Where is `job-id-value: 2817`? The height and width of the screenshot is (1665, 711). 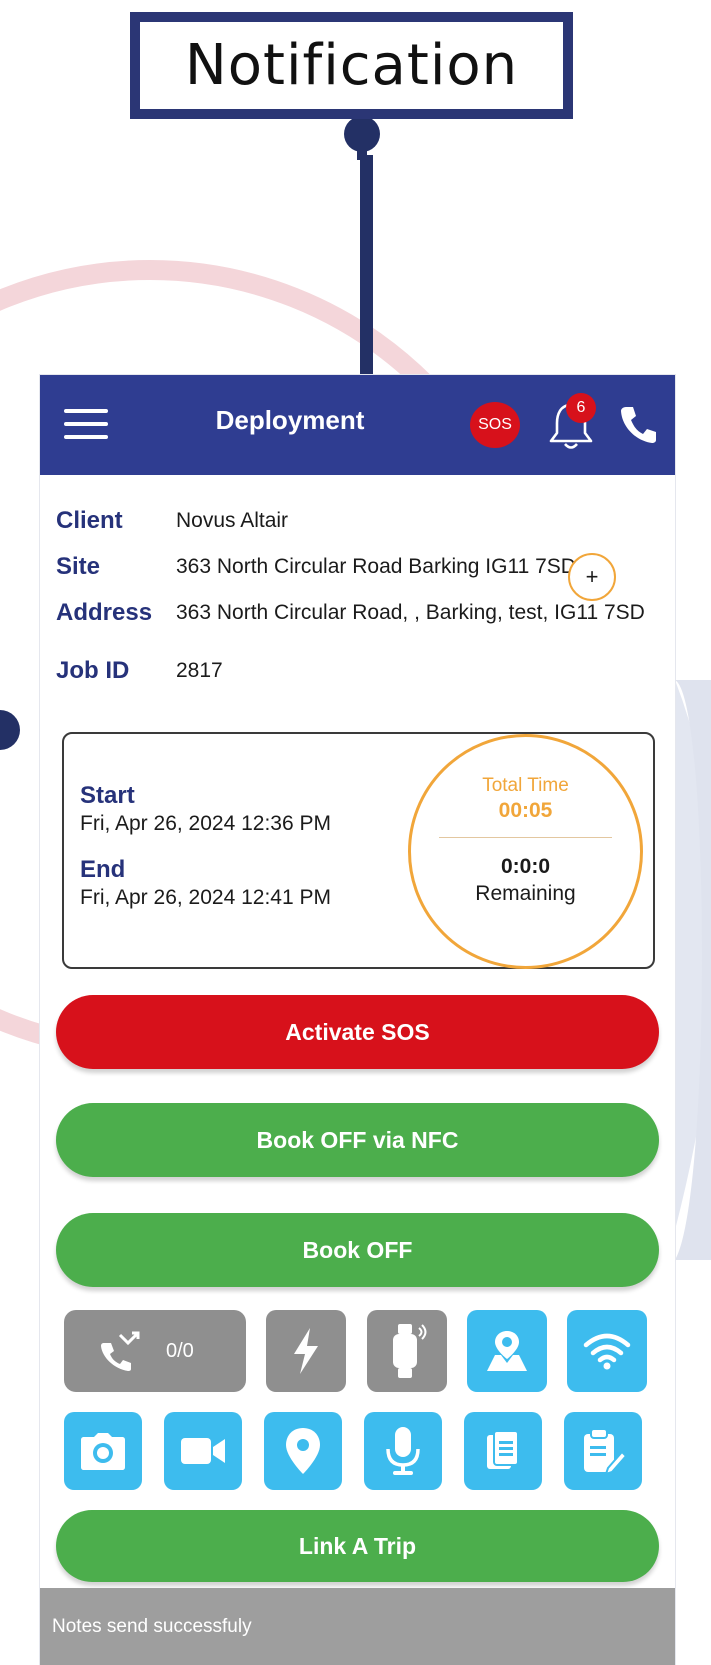 job-id-value: 2817 is located at coordinates (199, 670).